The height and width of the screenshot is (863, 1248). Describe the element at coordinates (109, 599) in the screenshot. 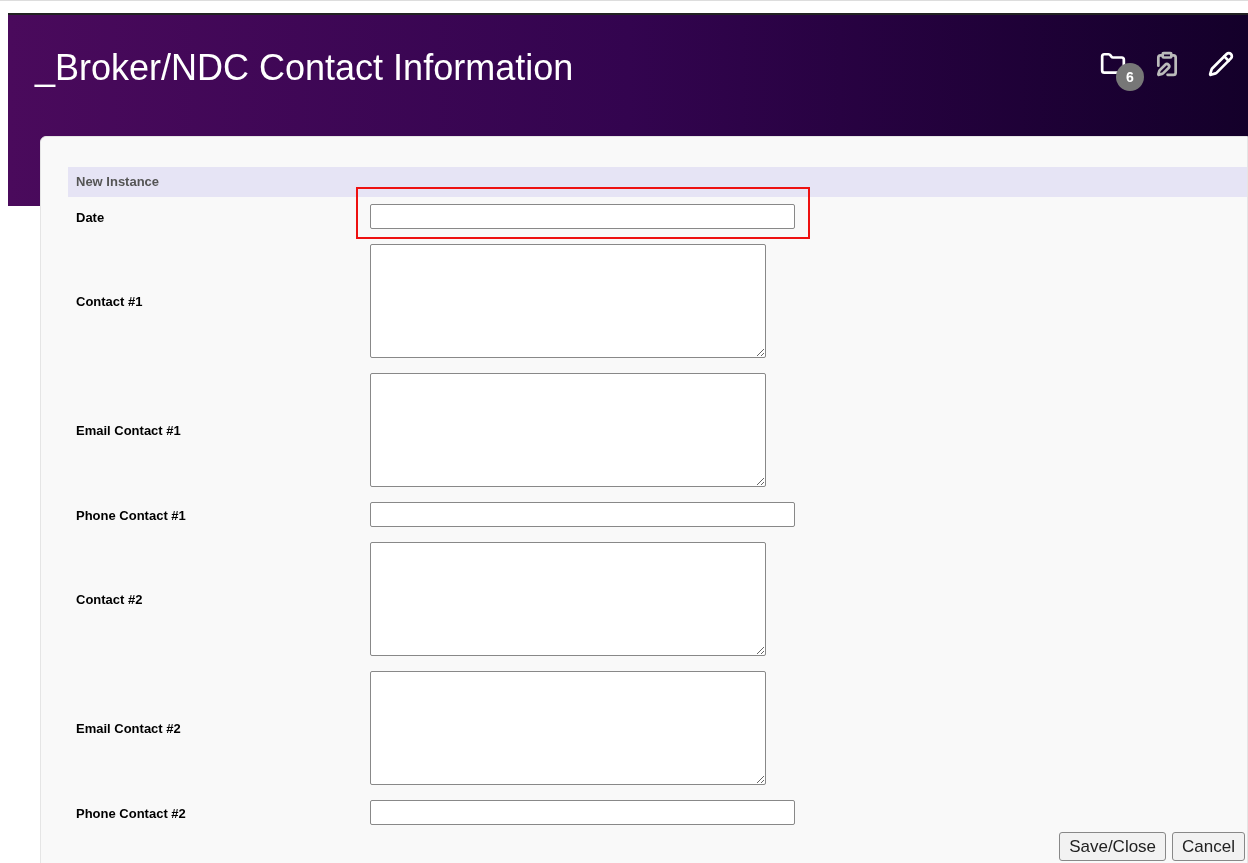

I see `field-label: Contact #2` at that location.